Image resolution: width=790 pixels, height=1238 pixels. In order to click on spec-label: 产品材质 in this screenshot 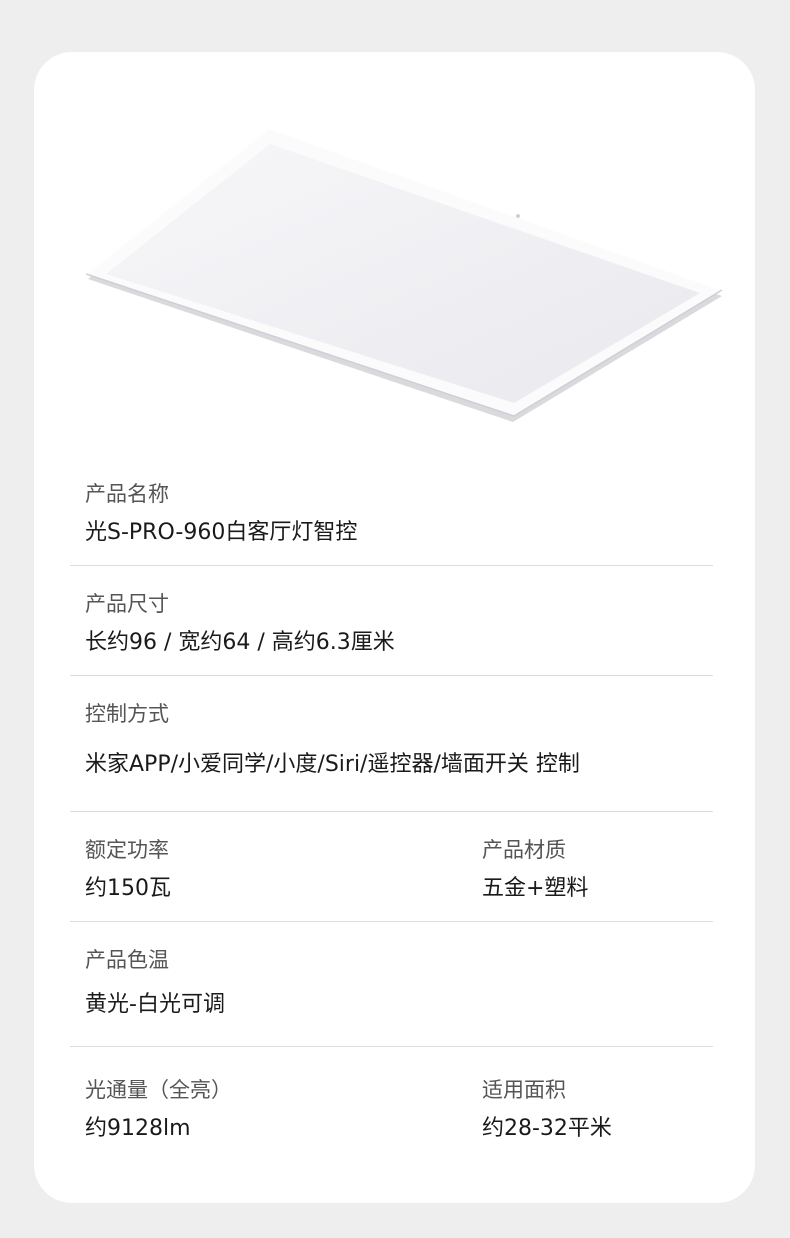, I will do `click(524, 850)`.